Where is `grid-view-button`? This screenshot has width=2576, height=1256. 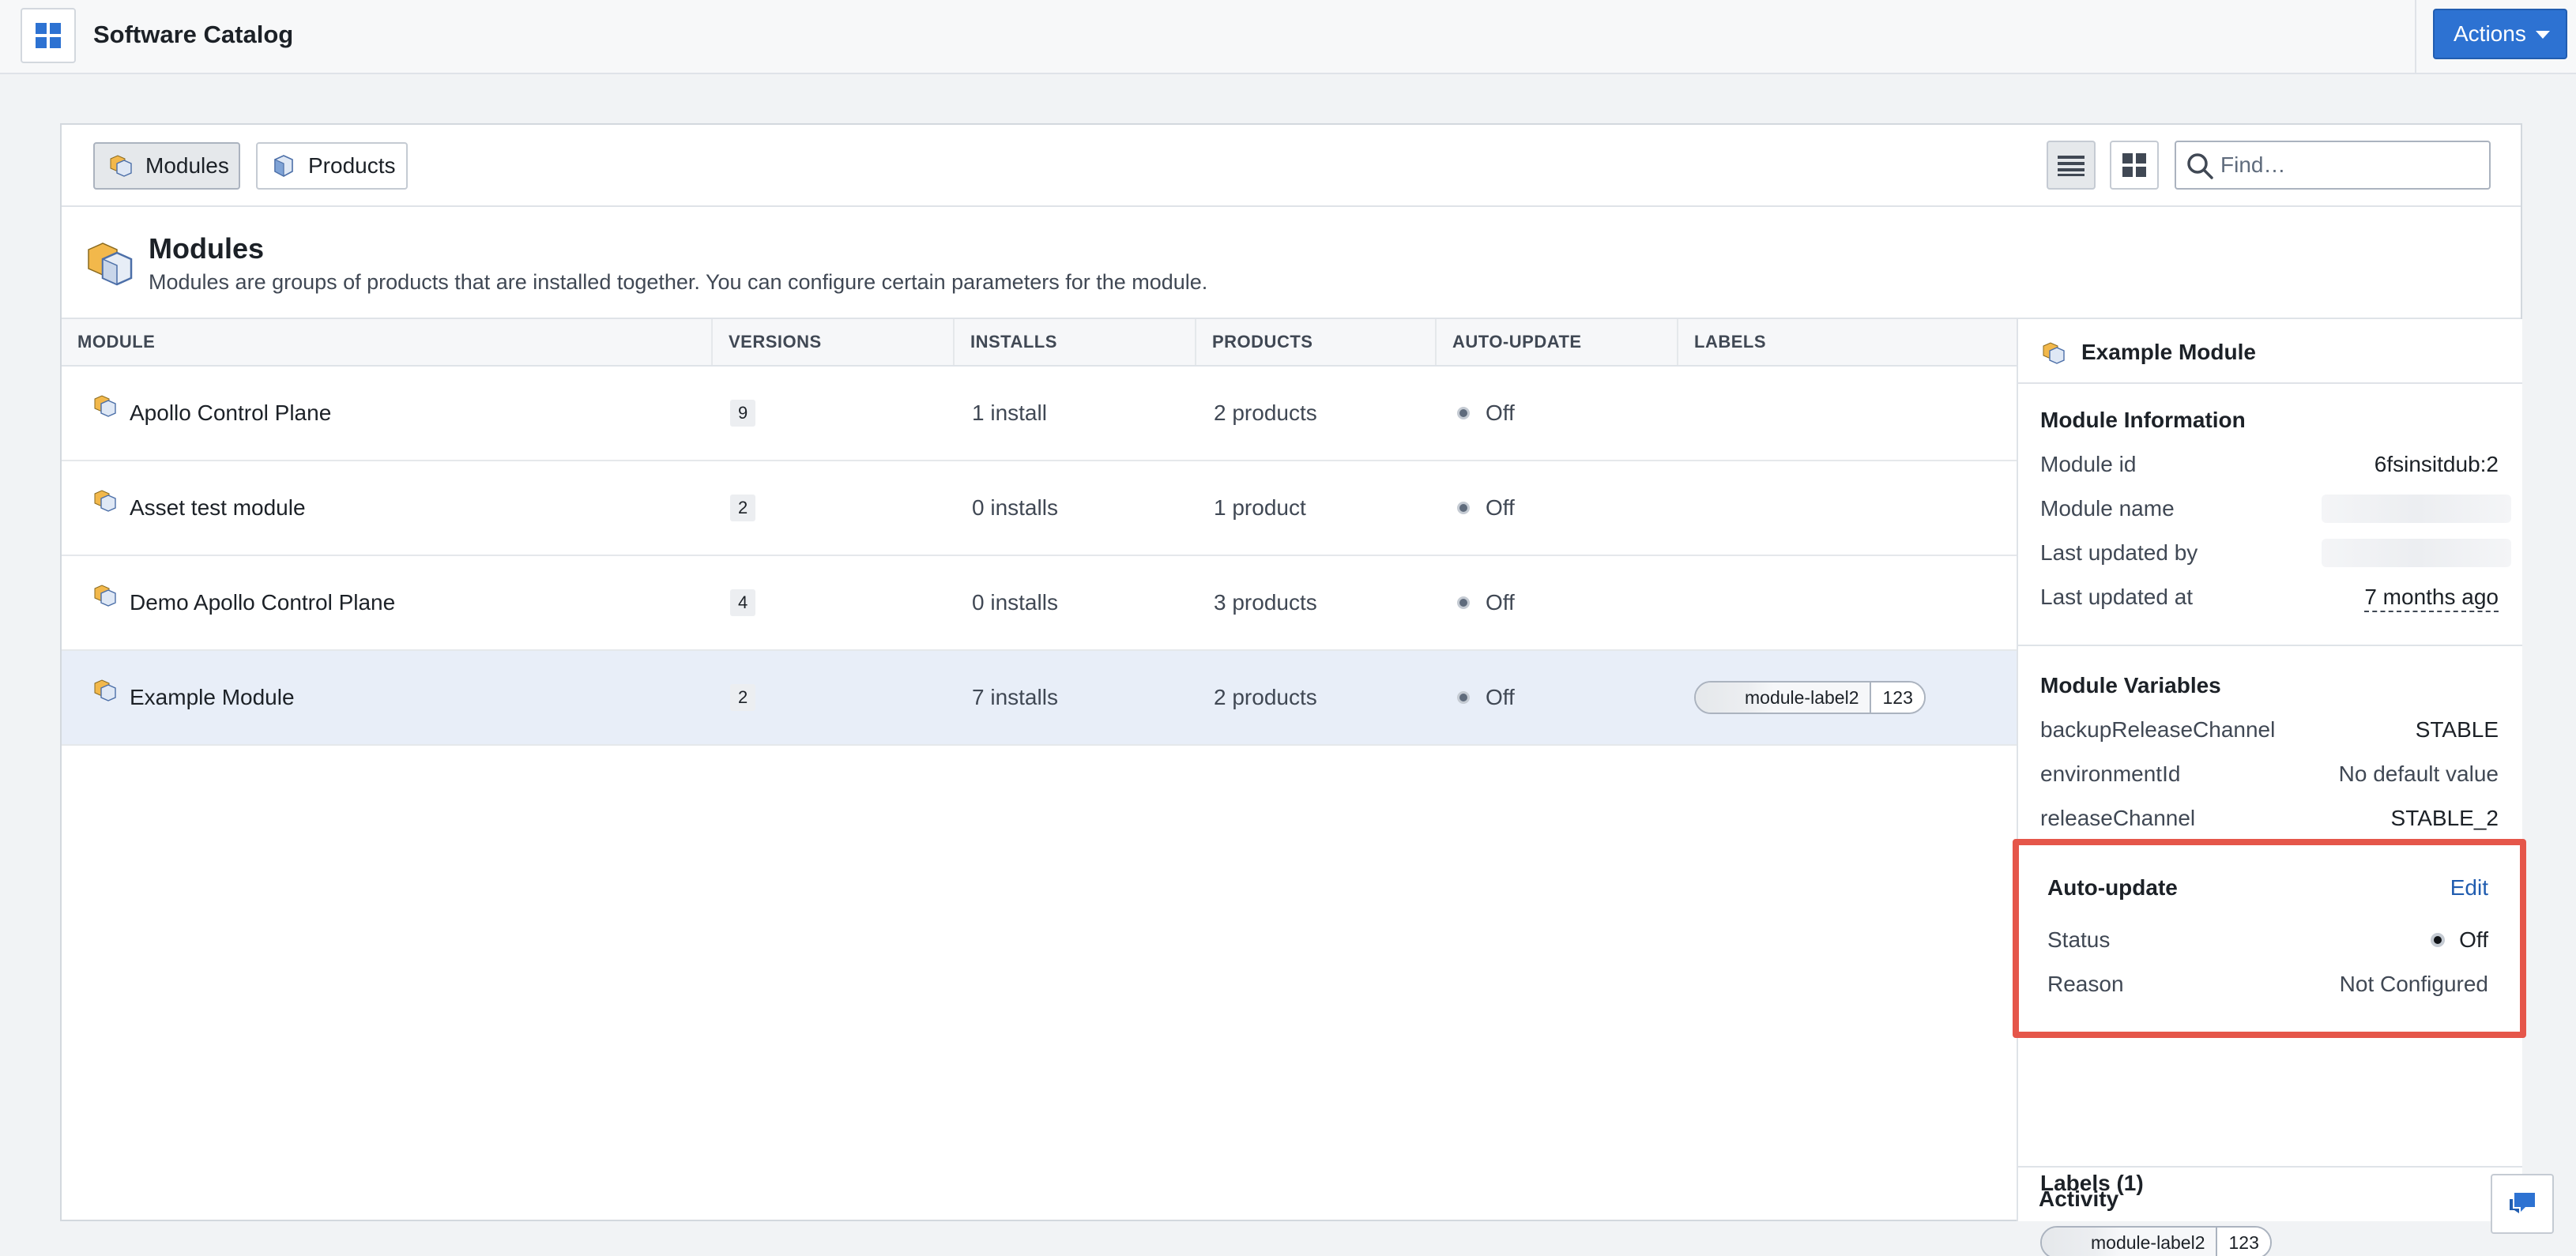 grid-view-button is located at coordinates (2134, 166).